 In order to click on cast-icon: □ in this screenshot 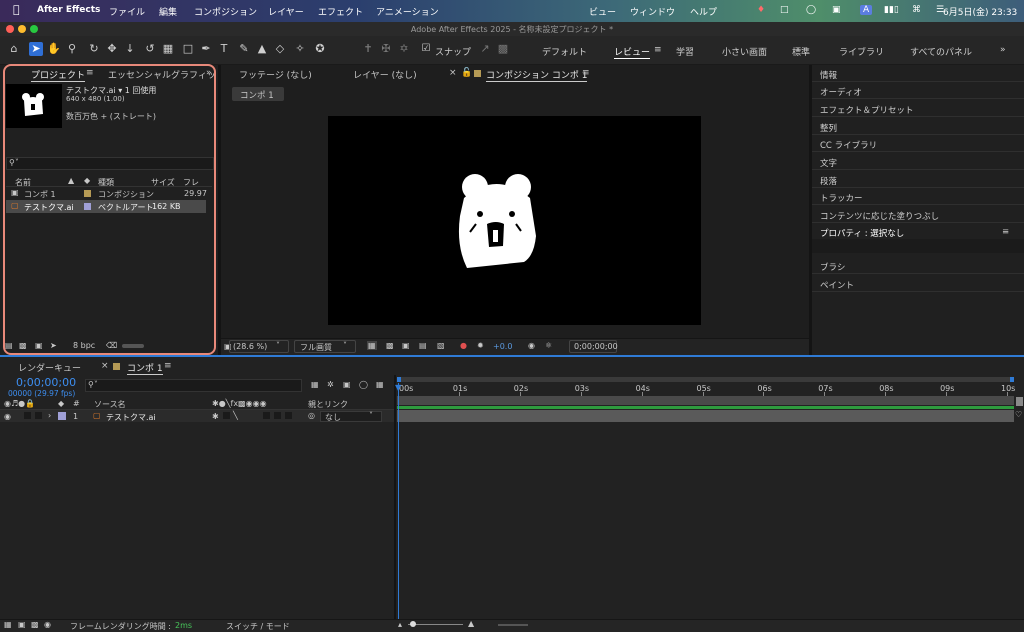, I will do `click(784, 10)`.